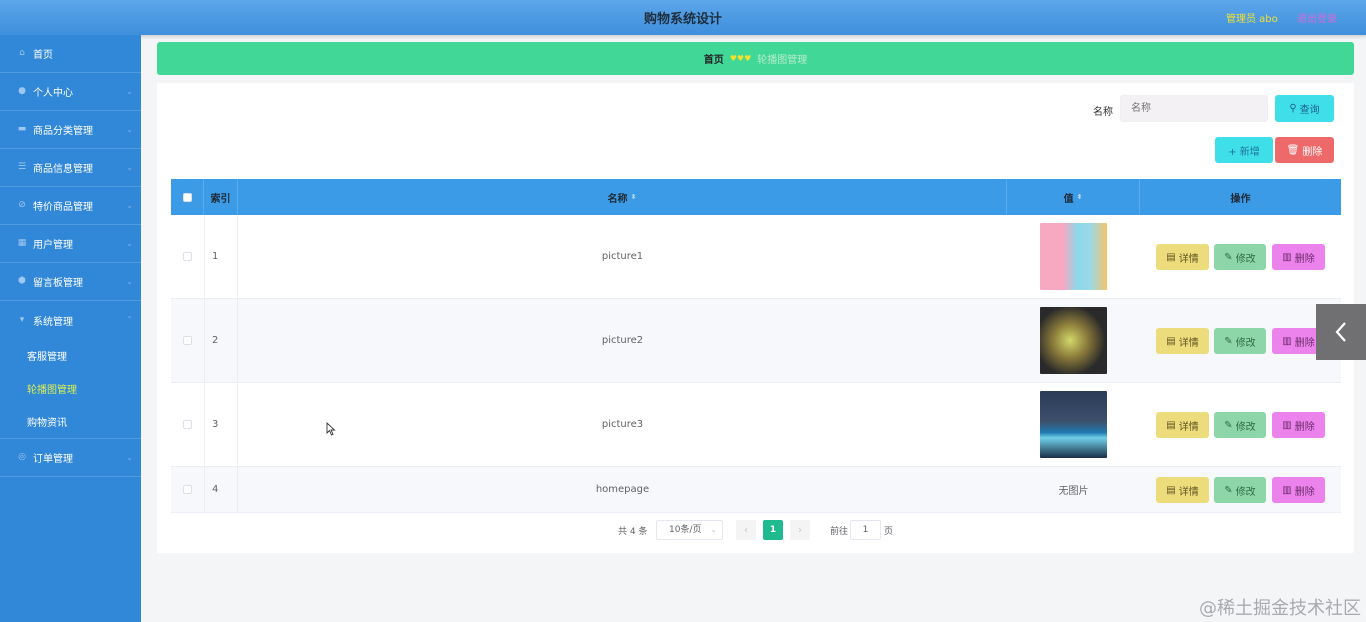 The image size is (1366, 622). I want to click on watermark-text: @稀土掘金技术社区, so click(1280, 608).